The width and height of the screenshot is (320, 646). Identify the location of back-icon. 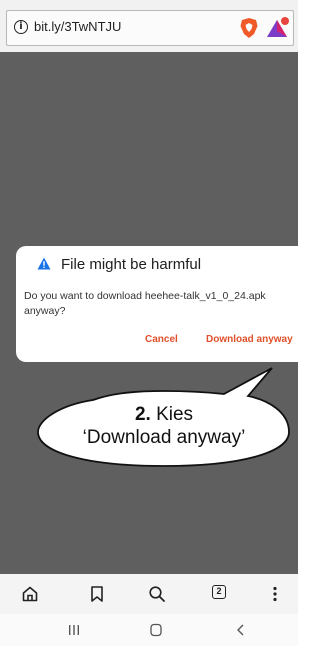
(241, 630).